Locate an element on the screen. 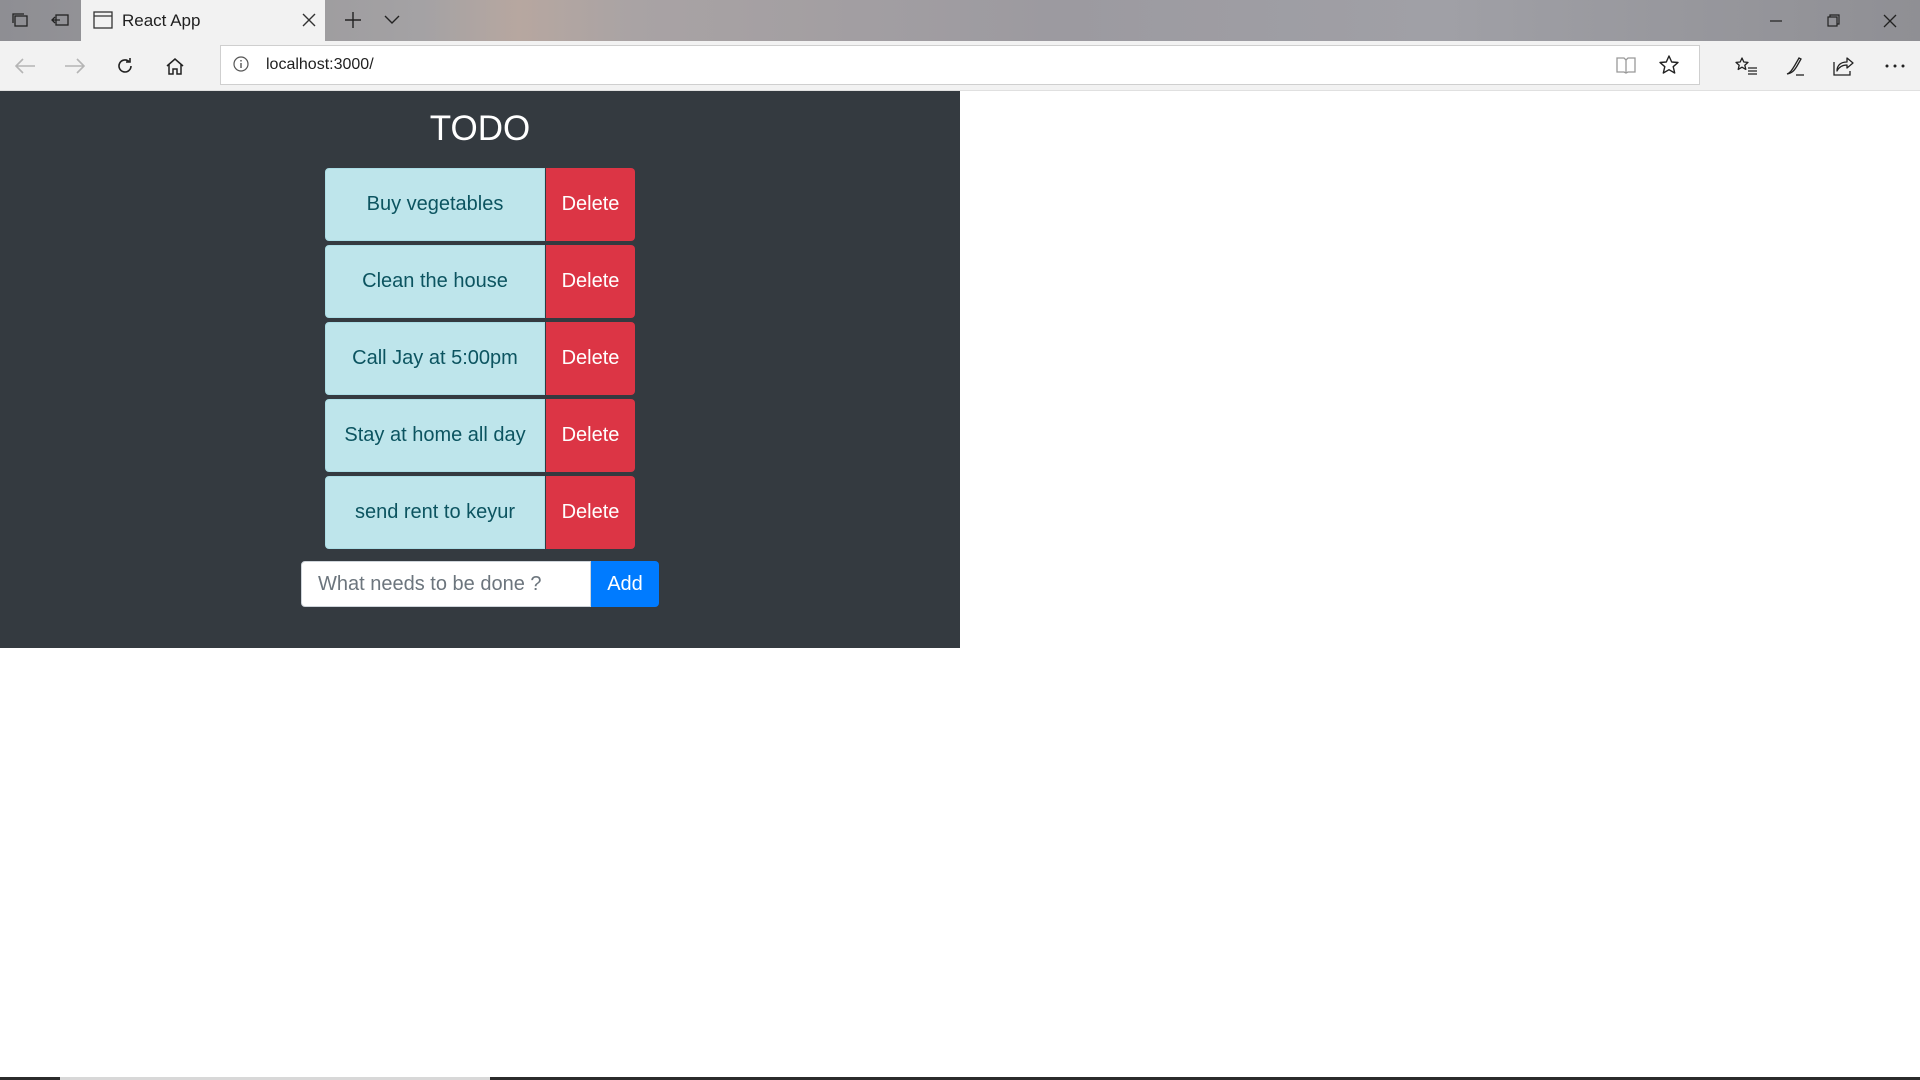  browser-toolbar: localhost:3000/ is located at coordinates (960, 66).